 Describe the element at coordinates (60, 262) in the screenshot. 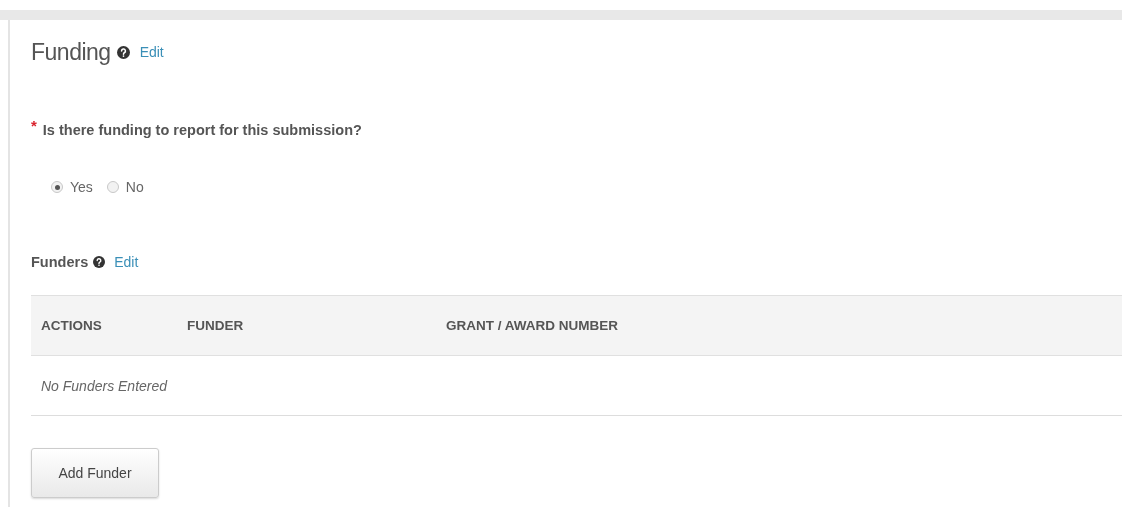

I see `funders-heading: Funders` at that location.